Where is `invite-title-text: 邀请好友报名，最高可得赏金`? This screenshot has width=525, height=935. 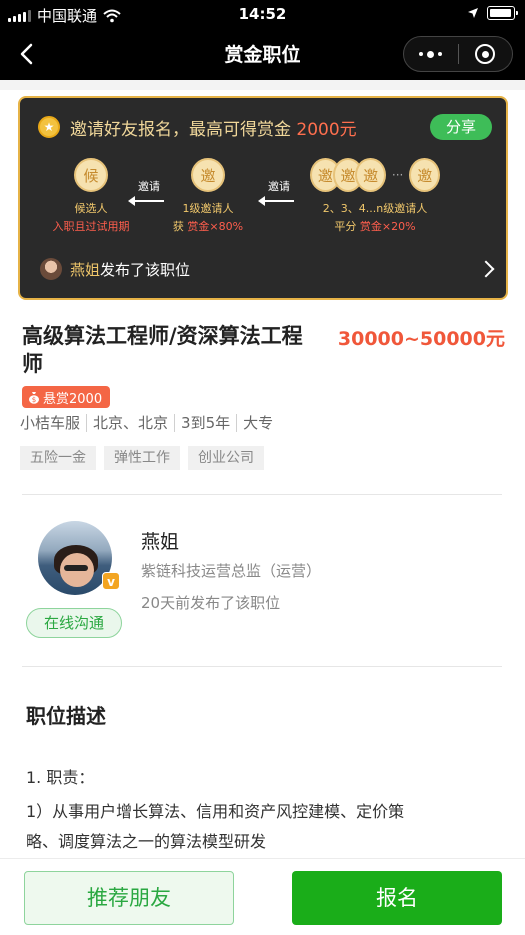
invite-title-text: 邀请好友报名，最高可得赏金 is located at coordinates (180, 130).